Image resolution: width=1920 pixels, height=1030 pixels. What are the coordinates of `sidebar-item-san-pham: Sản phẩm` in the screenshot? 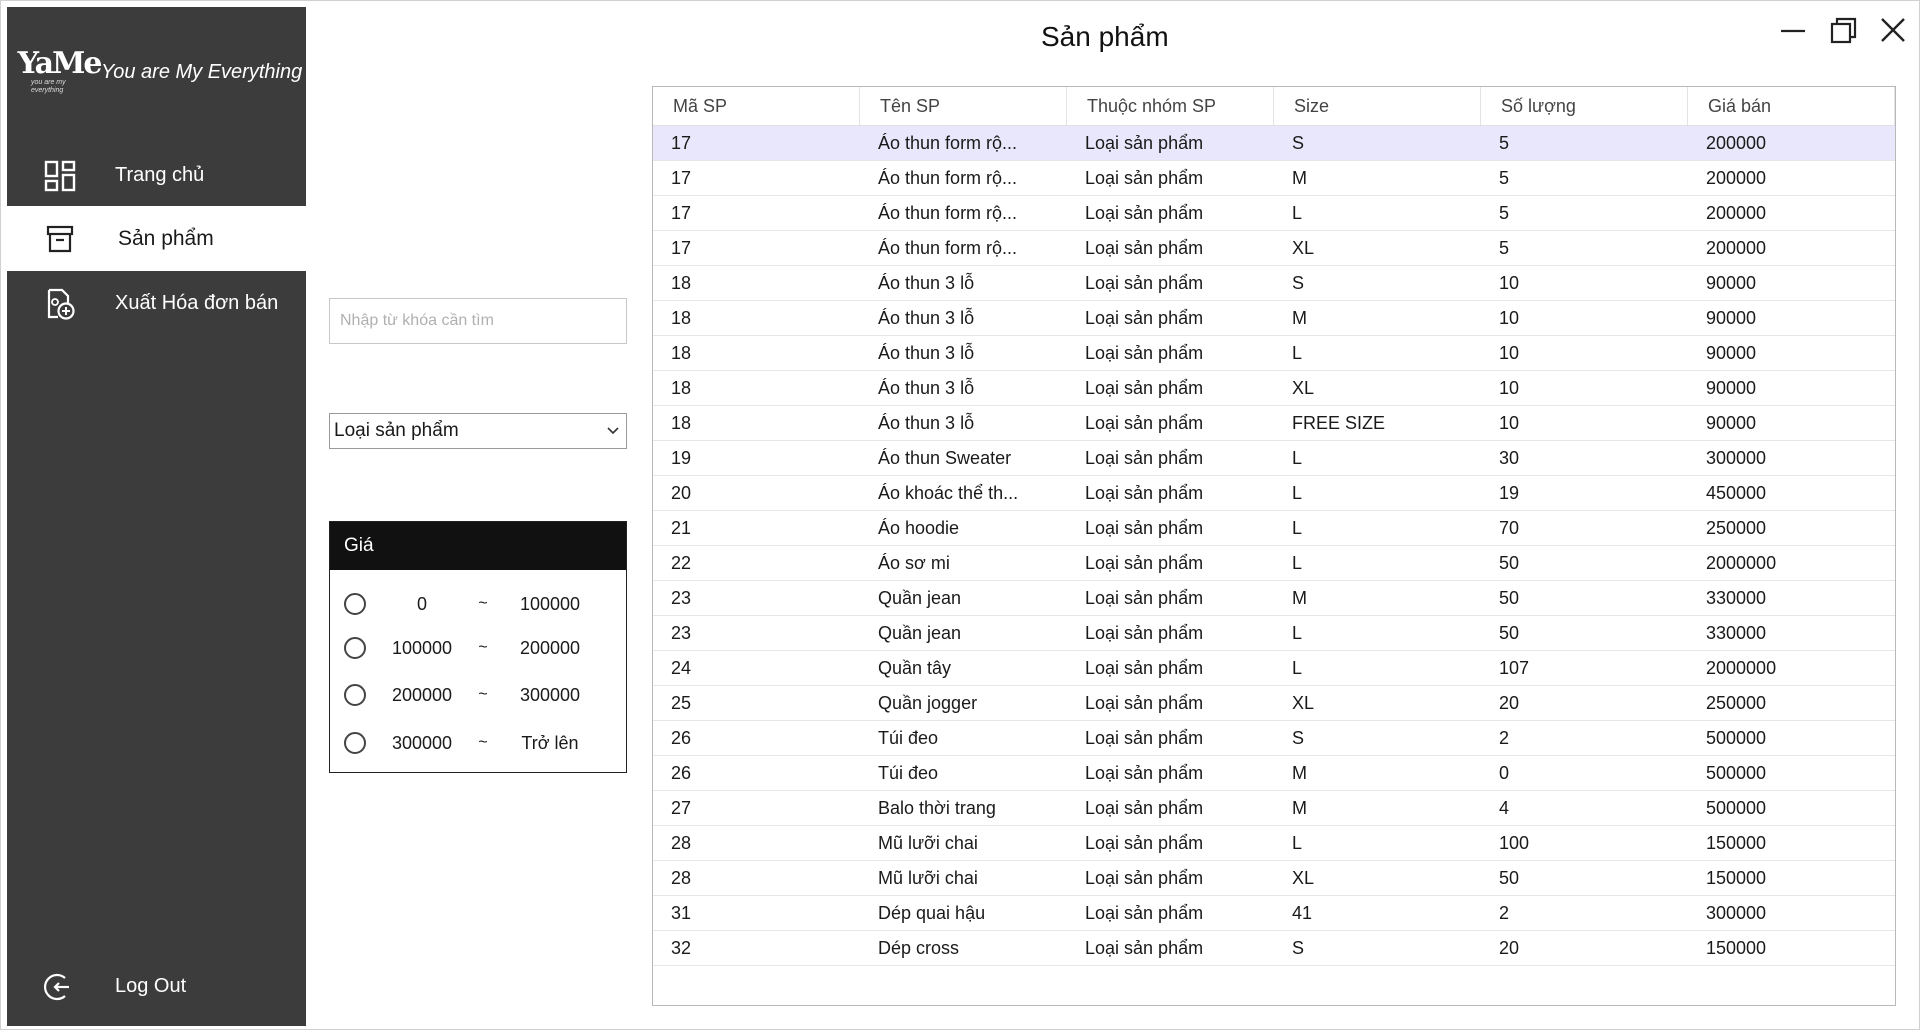 It's located at (156, 238).